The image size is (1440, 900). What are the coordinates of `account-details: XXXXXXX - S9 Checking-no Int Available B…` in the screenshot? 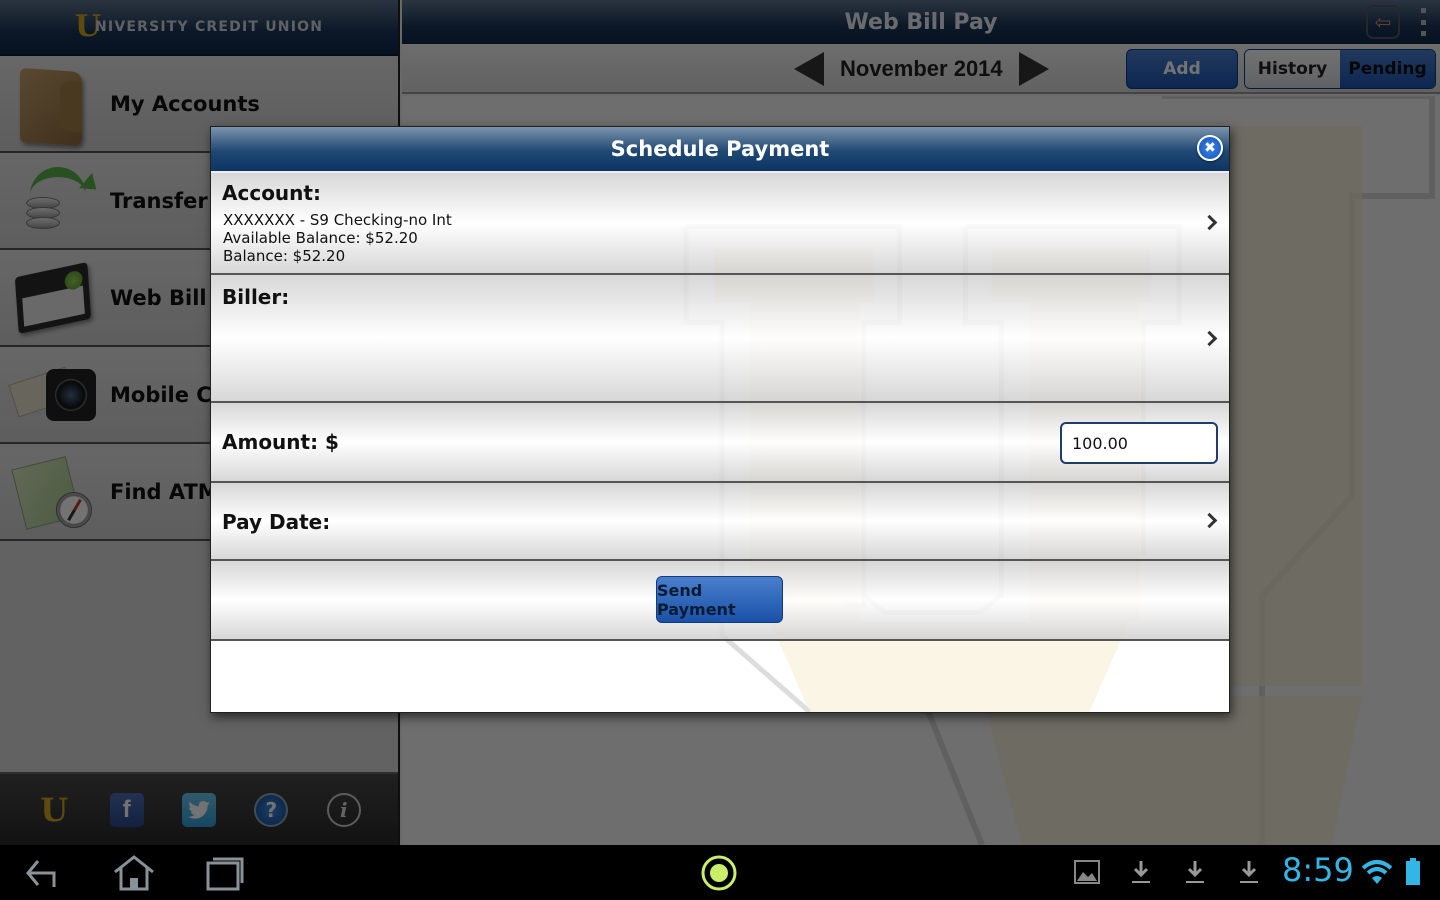 It's located at (337, 238).